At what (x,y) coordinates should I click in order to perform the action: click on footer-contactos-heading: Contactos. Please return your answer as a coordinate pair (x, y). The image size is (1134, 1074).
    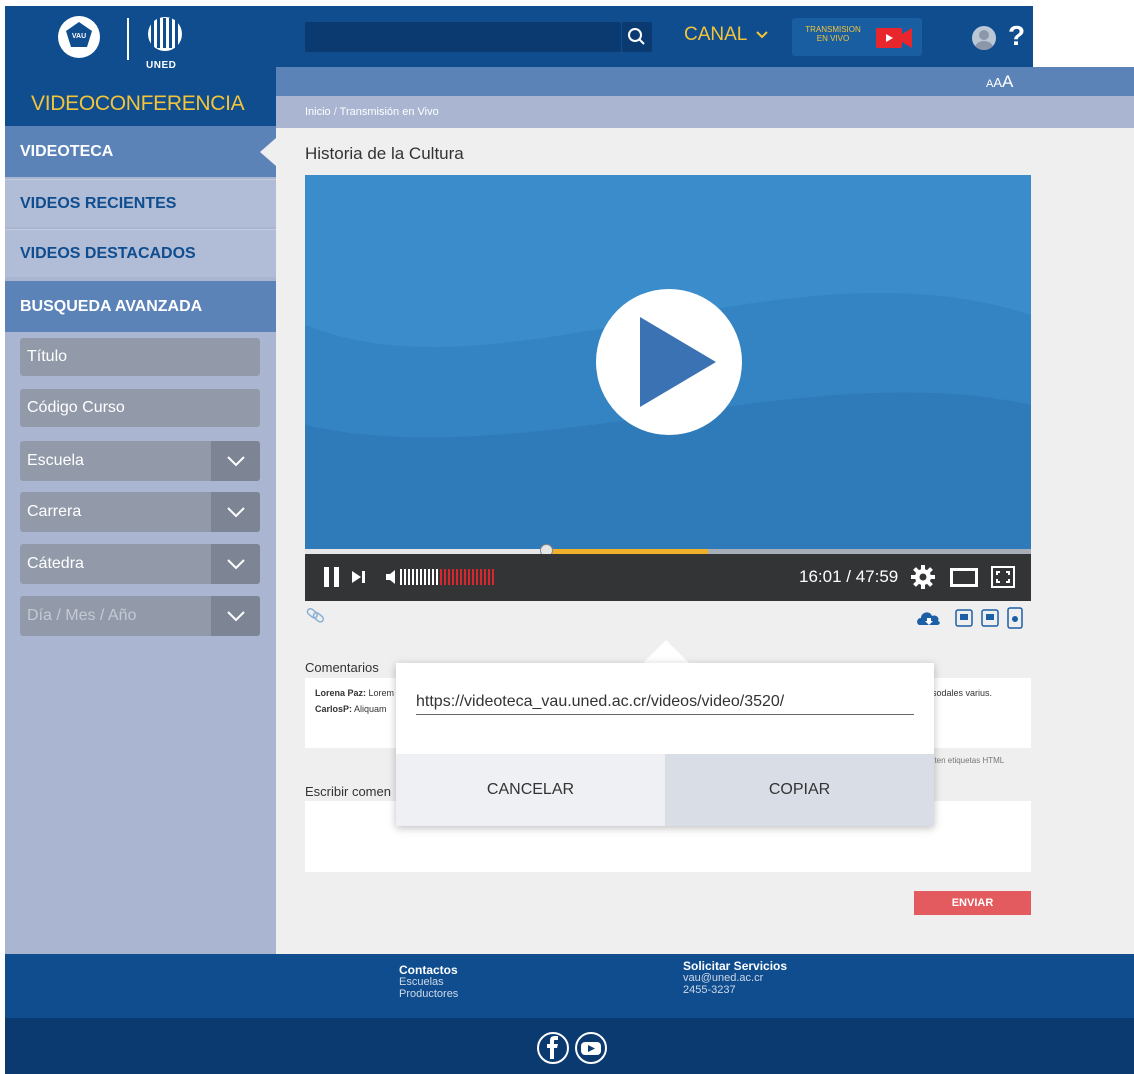
    Looking at the image, I should click on (428, 970).